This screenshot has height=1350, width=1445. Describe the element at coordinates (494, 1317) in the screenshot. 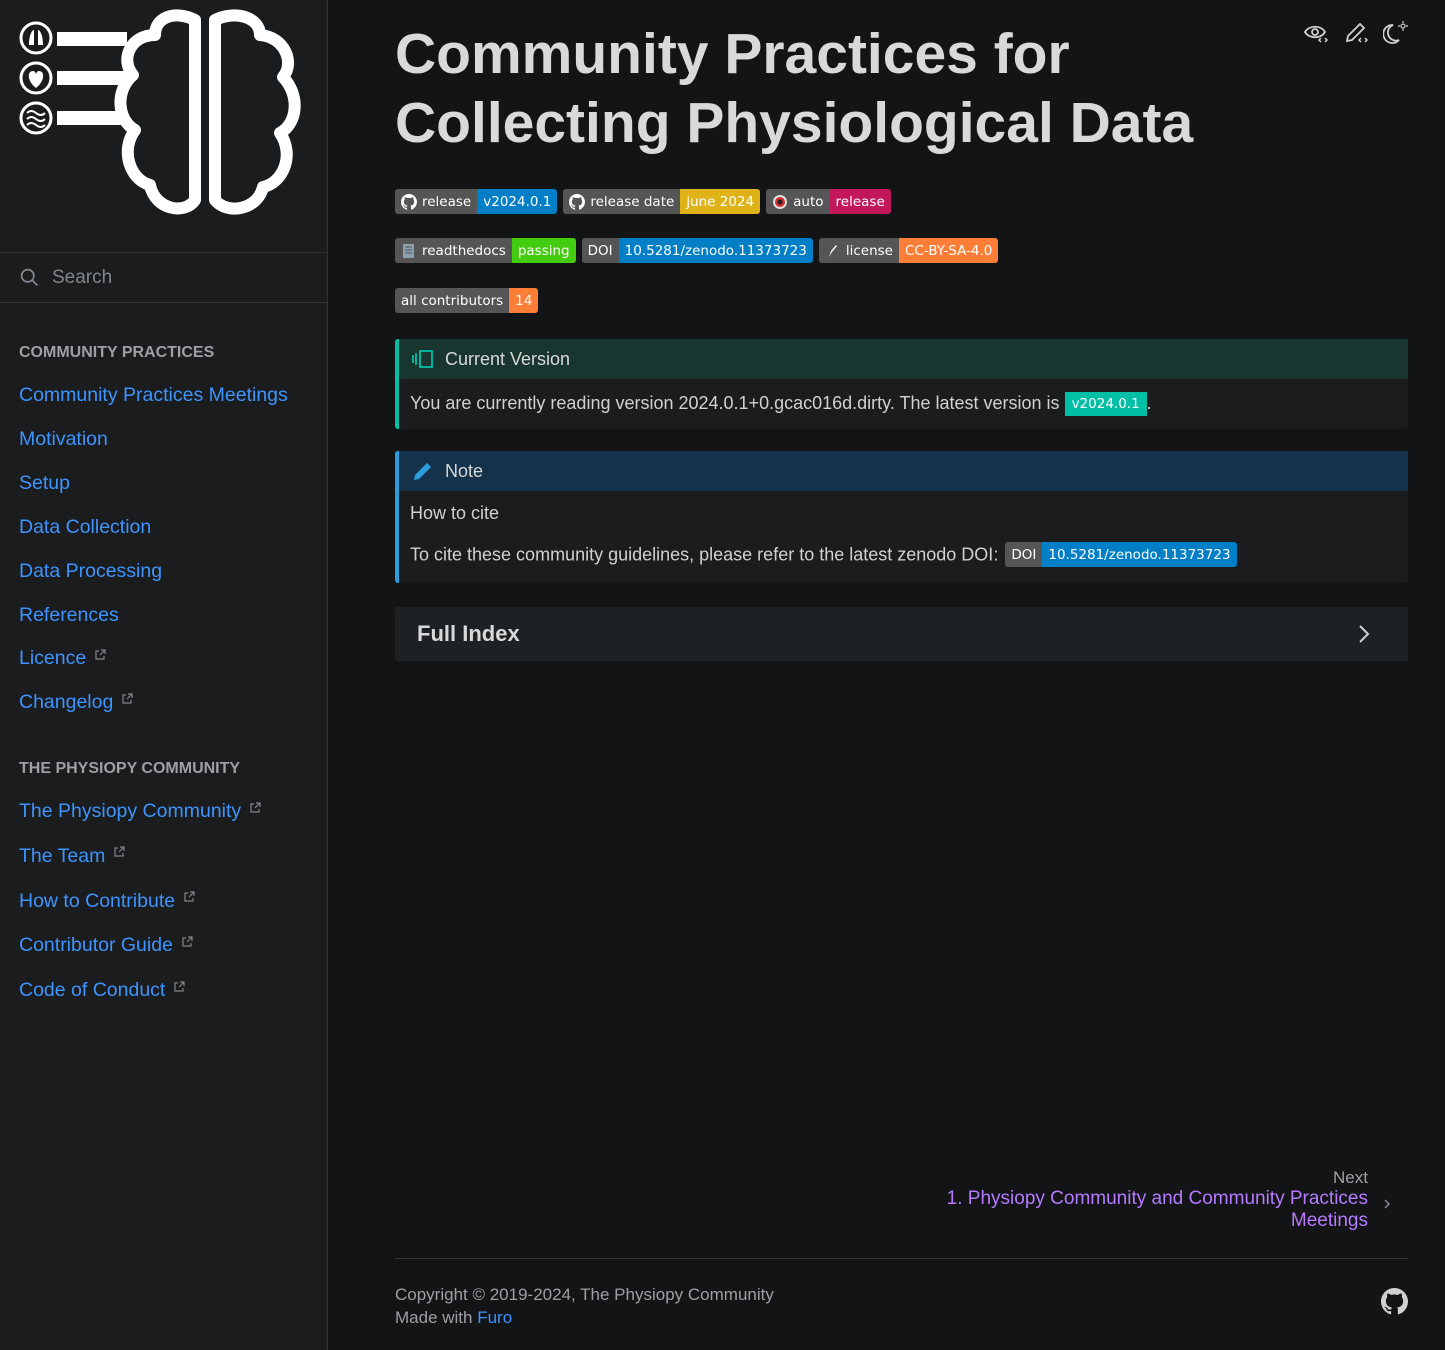

I see `furo-link: Furo` at that location.